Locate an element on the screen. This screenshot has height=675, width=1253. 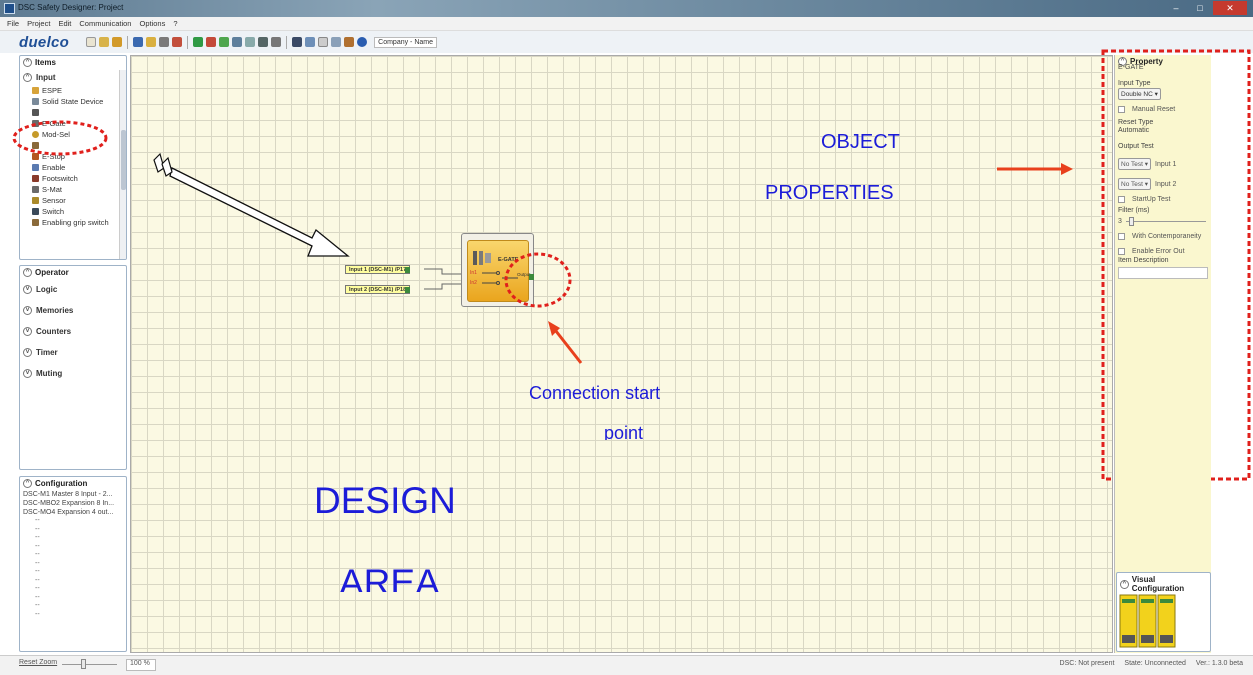
menu-options: Options is located at coordinates (152, 23).